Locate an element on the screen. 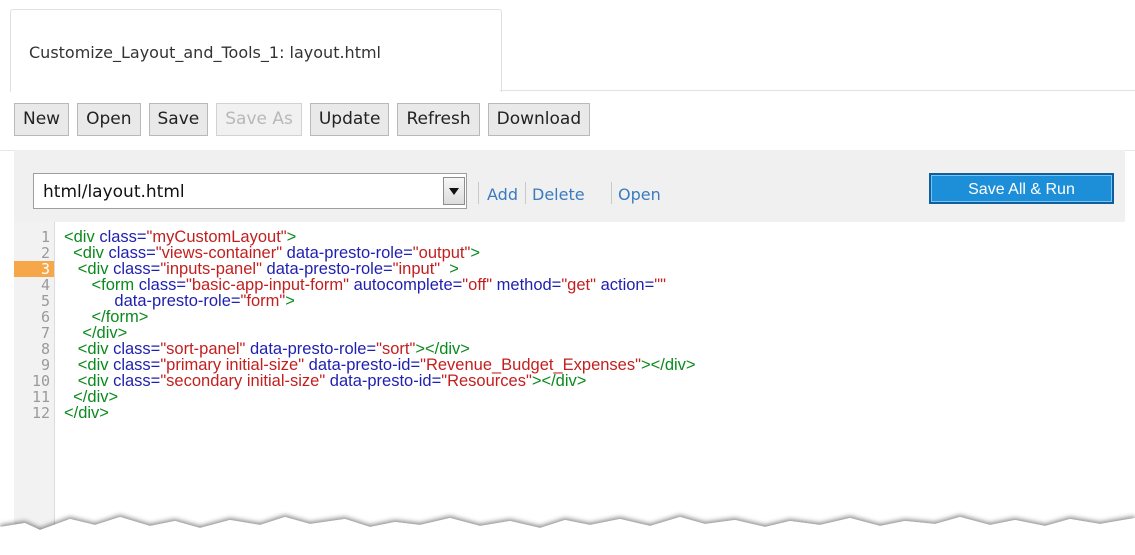 This screenshot has width=1135, height=555. save-all-run-button: Save All & Run is located at coordinates (1021, 188).